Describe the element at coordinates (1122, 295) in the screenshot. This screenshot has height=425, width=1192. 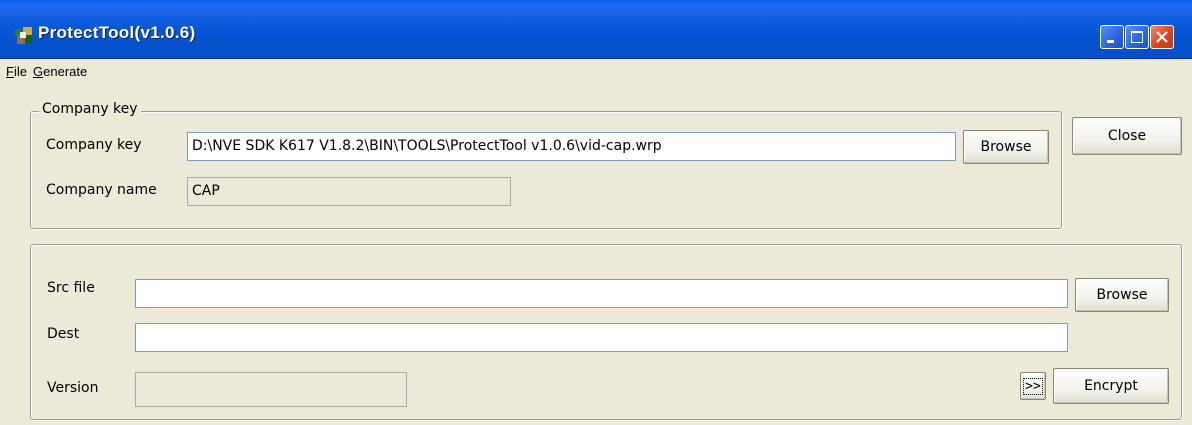
I see `src-file-browse-button: Browse` at that location.